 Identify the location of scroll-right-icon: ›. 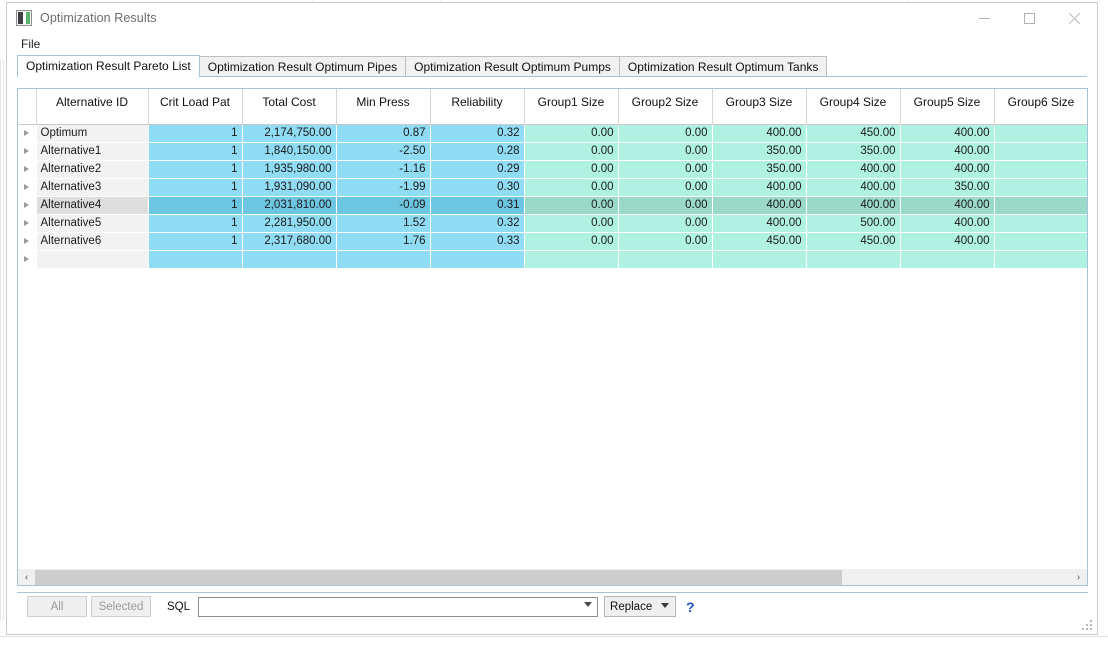
(1078, 577).